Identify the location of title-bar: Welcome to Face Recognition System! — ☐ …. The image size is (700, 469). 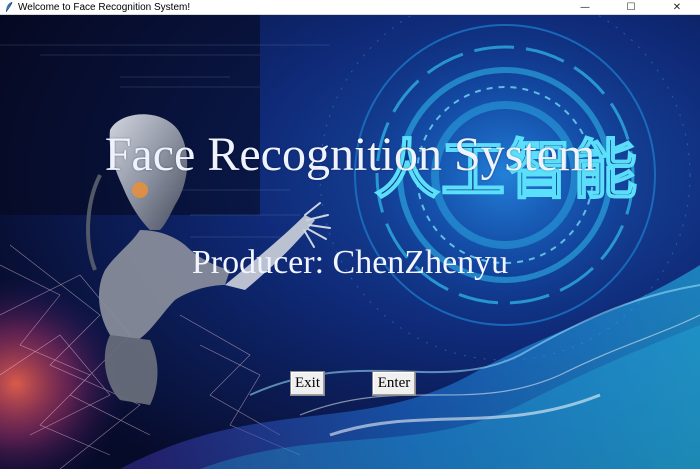
(350, 7).